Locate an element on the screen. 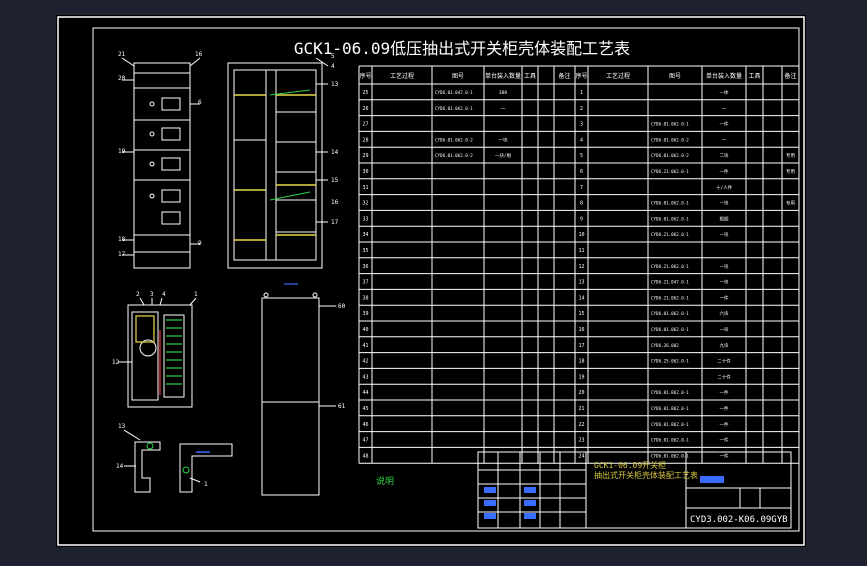 The image size is (867, 566). table-drawing-number: CYD6.26.002 is located at coordinates (665, 345).